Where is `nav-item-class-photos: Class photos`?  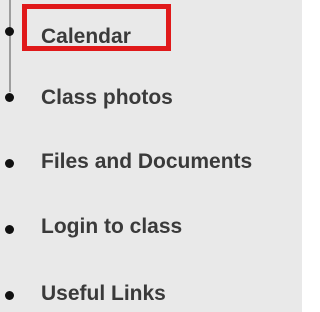 nav-item-class-photos: Class photos is located at coordinates (151, 94).